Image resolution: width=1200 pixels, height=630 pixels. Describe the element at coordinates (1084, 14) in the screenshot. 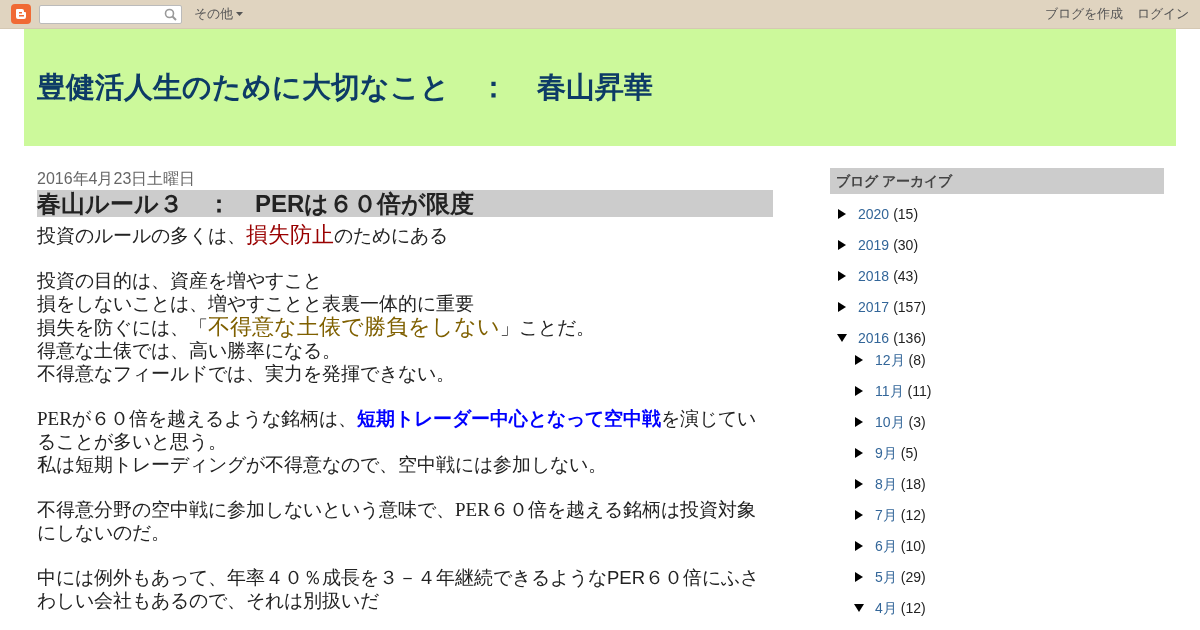

I see `navbar-link: ブログを作成` at that location.